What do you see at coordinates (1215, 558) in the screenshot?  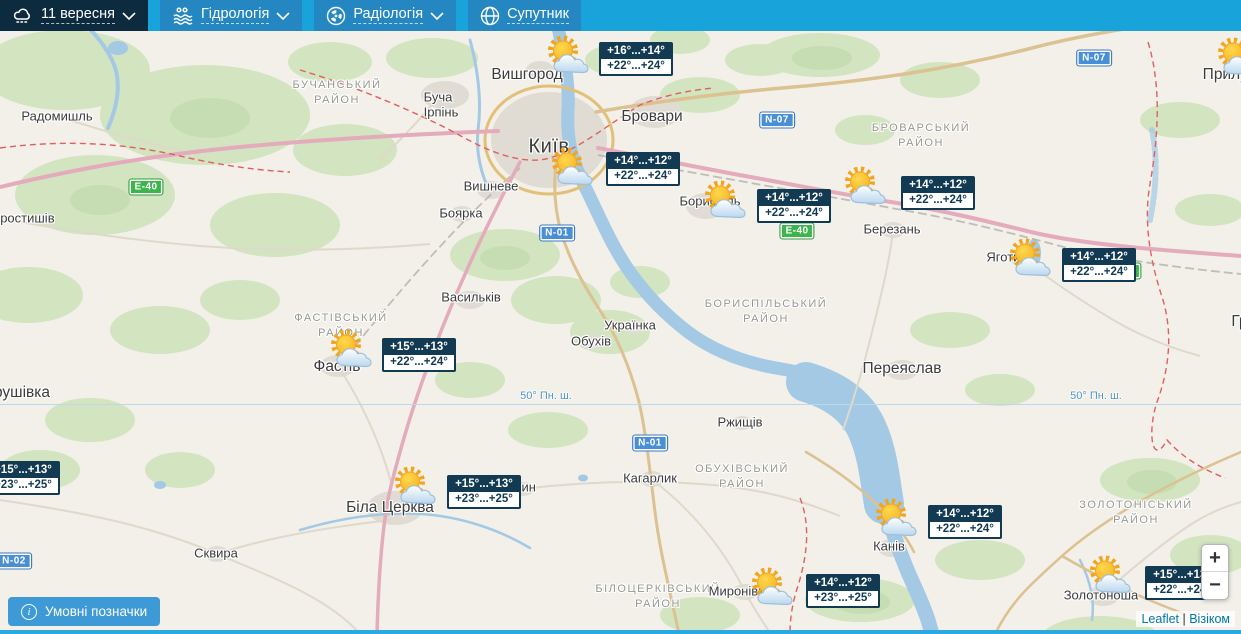 I see `zoom-in-button: +` at bounding box center [1215, 558].